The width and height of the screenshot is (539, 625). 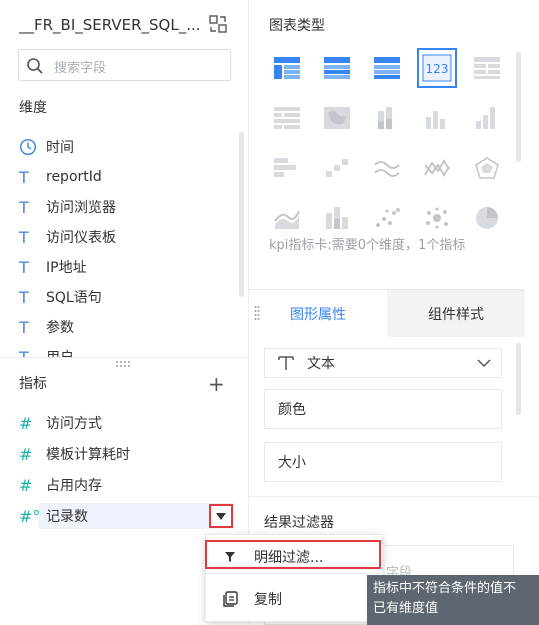 What do you see at coordinates (60, 328) in the screenshot?
I see `dimension-label: 参数` at bounding box center [60, 328].